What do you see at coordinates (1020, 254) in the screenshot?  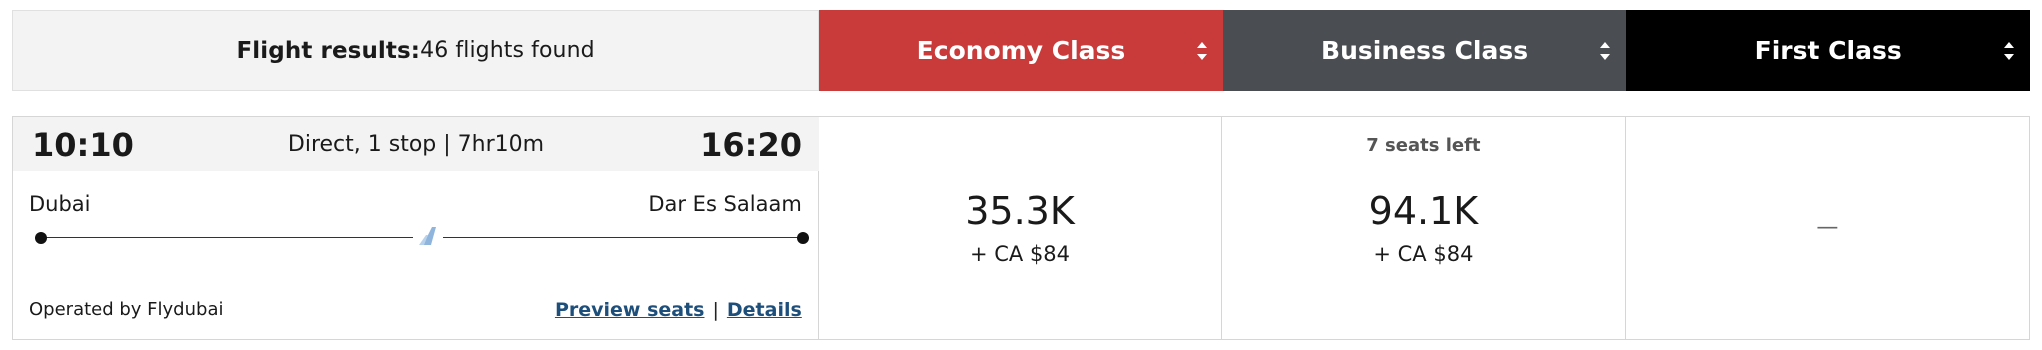 I see `economy-fare-cash: + CA $84` at bounding box center [1020, 254].